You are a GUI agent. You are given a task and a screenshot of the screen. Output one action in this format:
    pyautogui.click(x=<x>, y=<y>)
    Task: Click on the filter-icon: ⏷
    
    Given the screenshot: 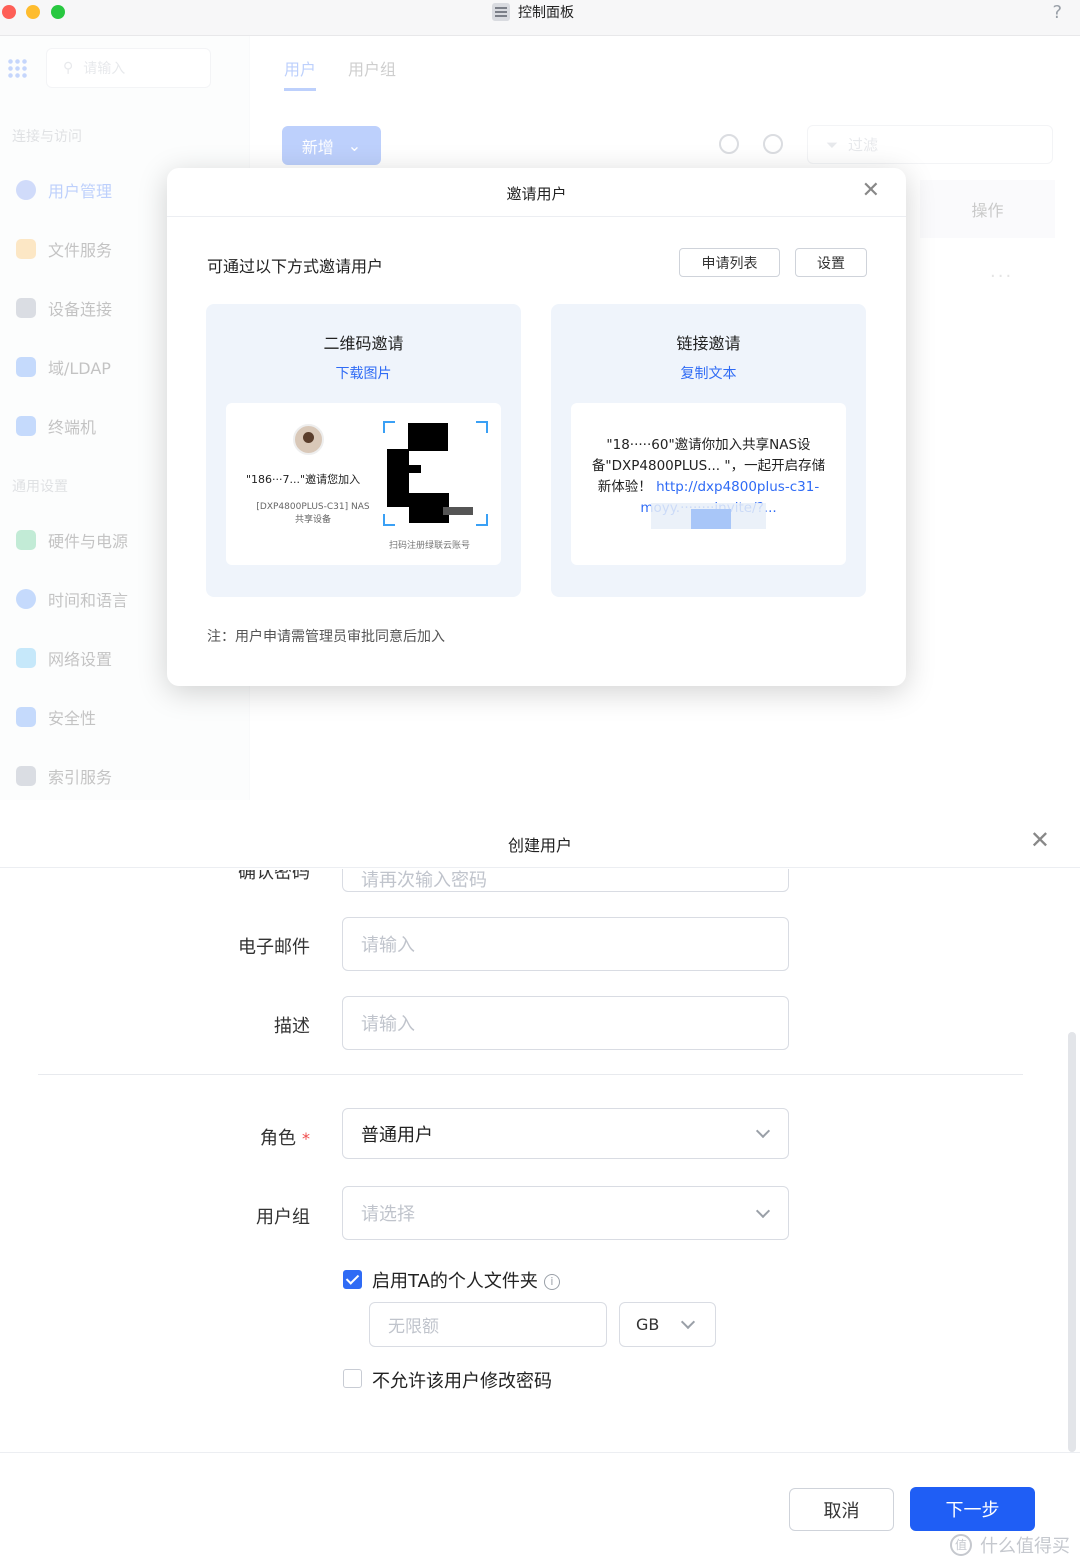 What is the action you would take?
    pyautogui.click(x=832, y=144)
    